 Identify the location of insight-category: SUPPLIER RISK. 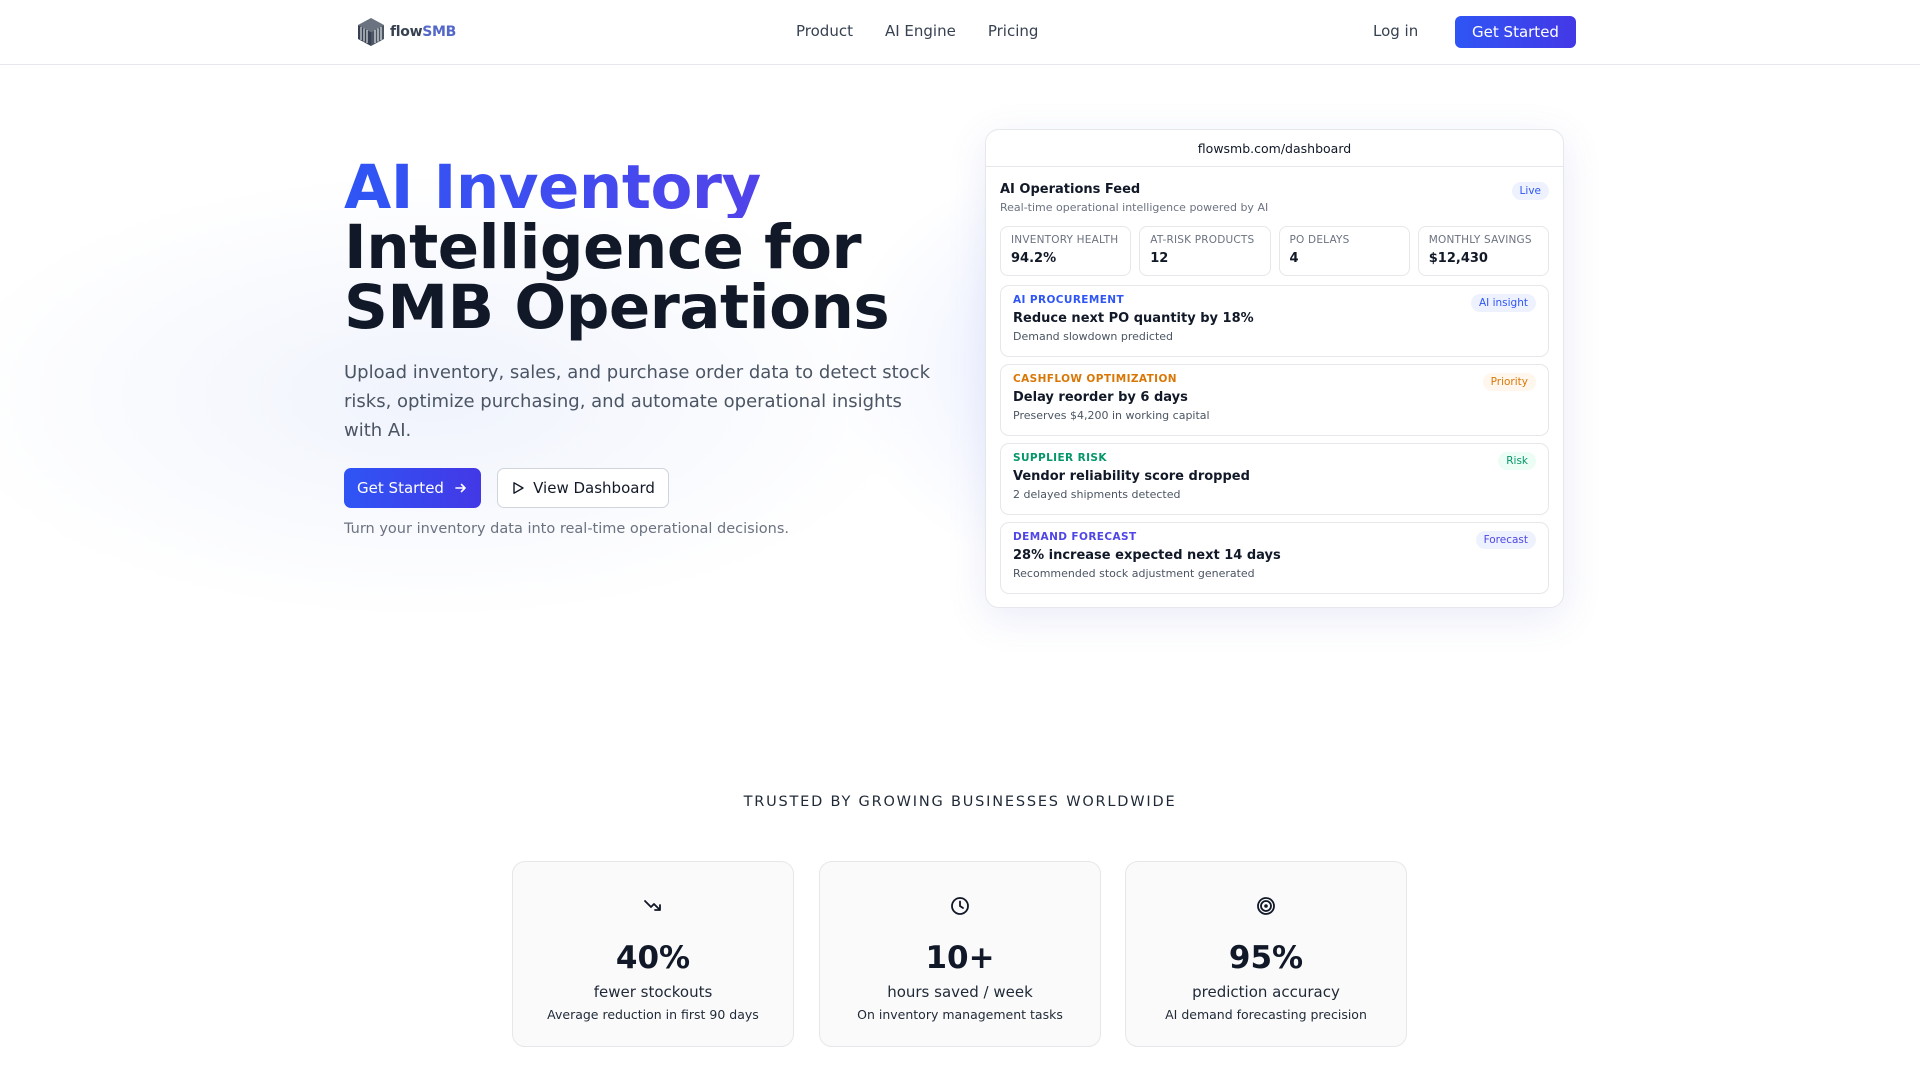
(1060, 458).